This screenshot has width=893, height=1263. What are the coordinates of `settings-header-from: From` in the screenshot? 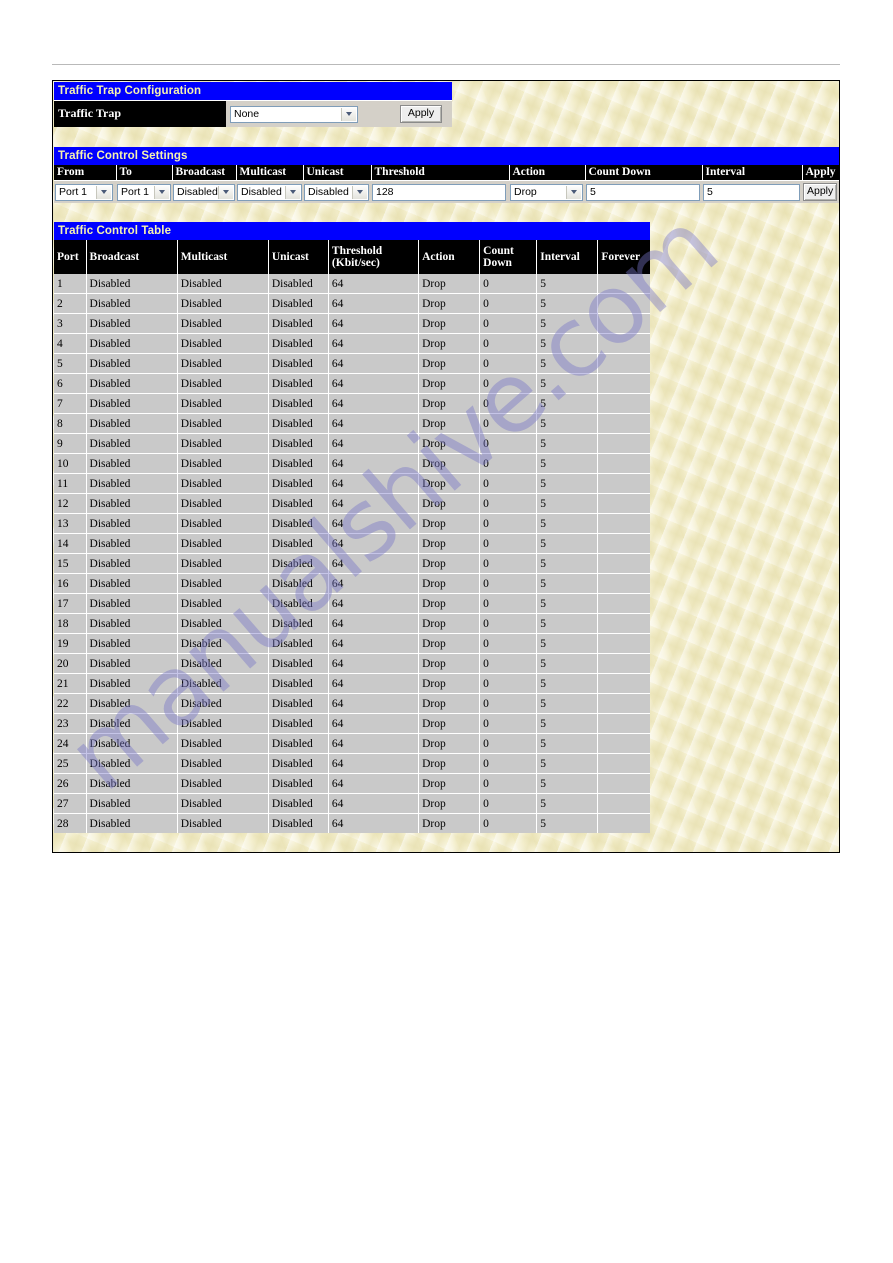 It's located at (85, 173).